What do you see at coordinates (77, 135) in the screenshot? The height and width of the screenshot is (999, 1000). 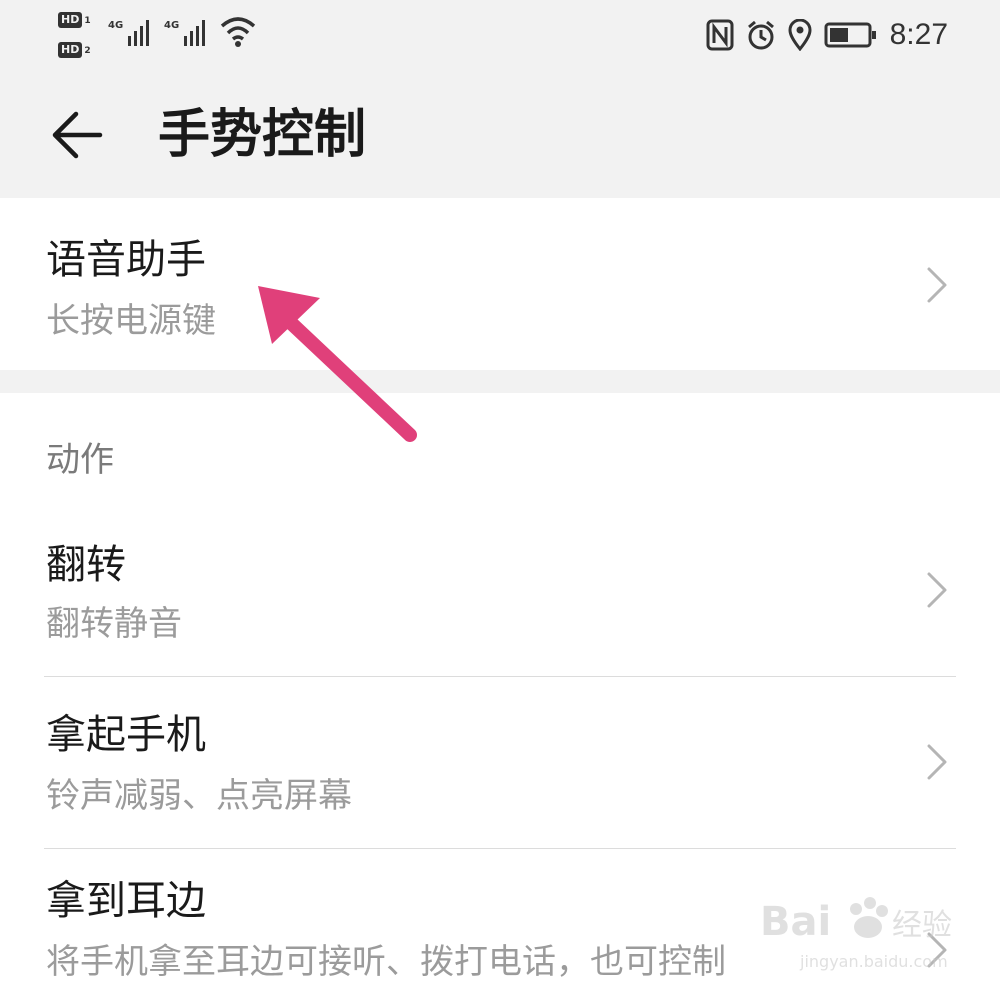 I see `back-arrow-icon` at bounding box center [77, 135].